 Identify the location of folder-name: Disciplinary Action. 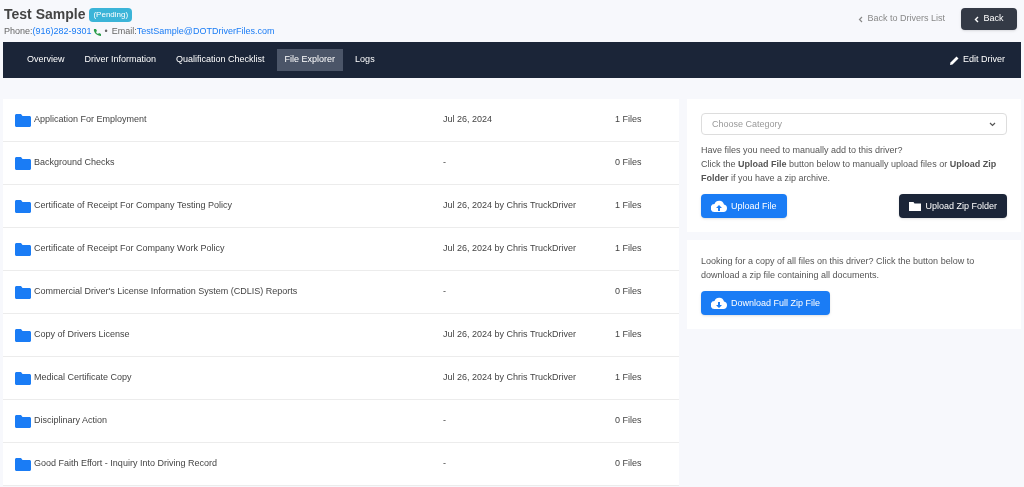
(71, 421).